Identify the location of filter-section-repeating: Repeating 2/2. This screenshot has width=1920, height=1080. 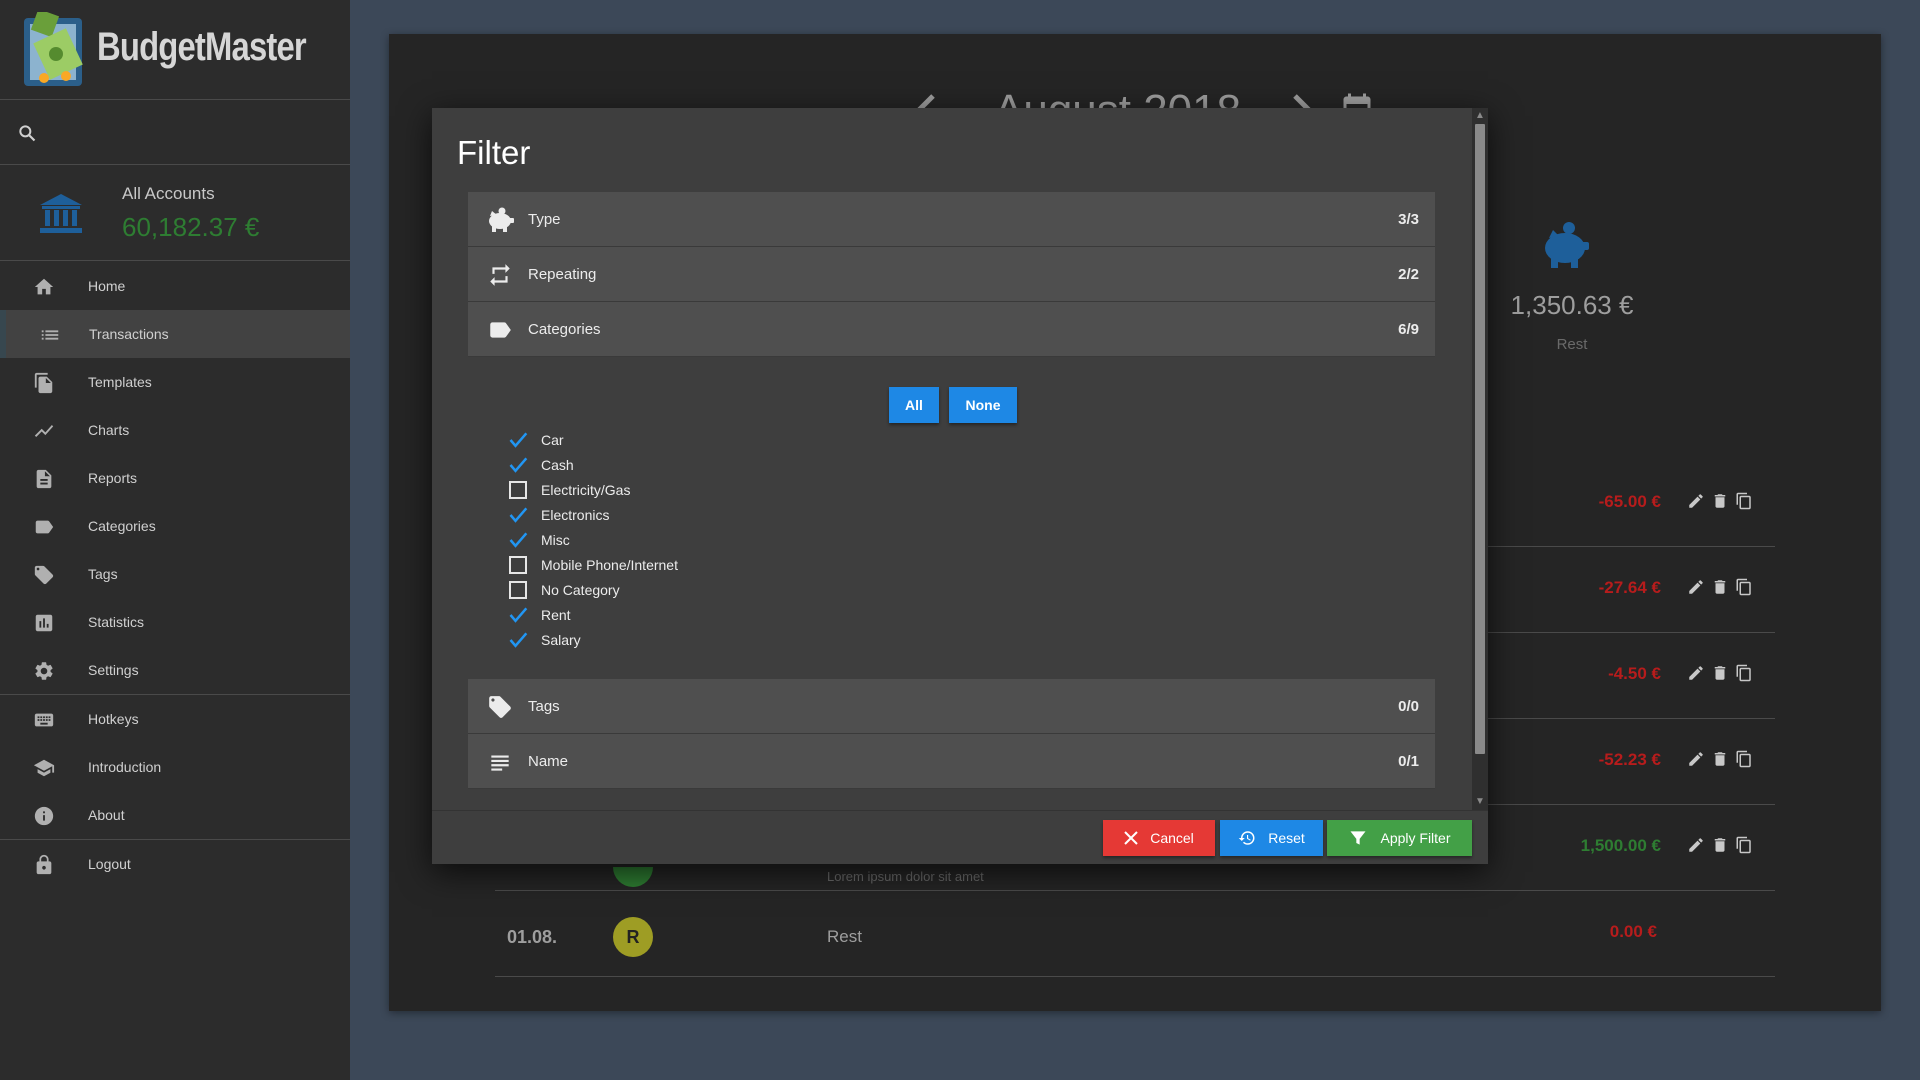
(951, 274).